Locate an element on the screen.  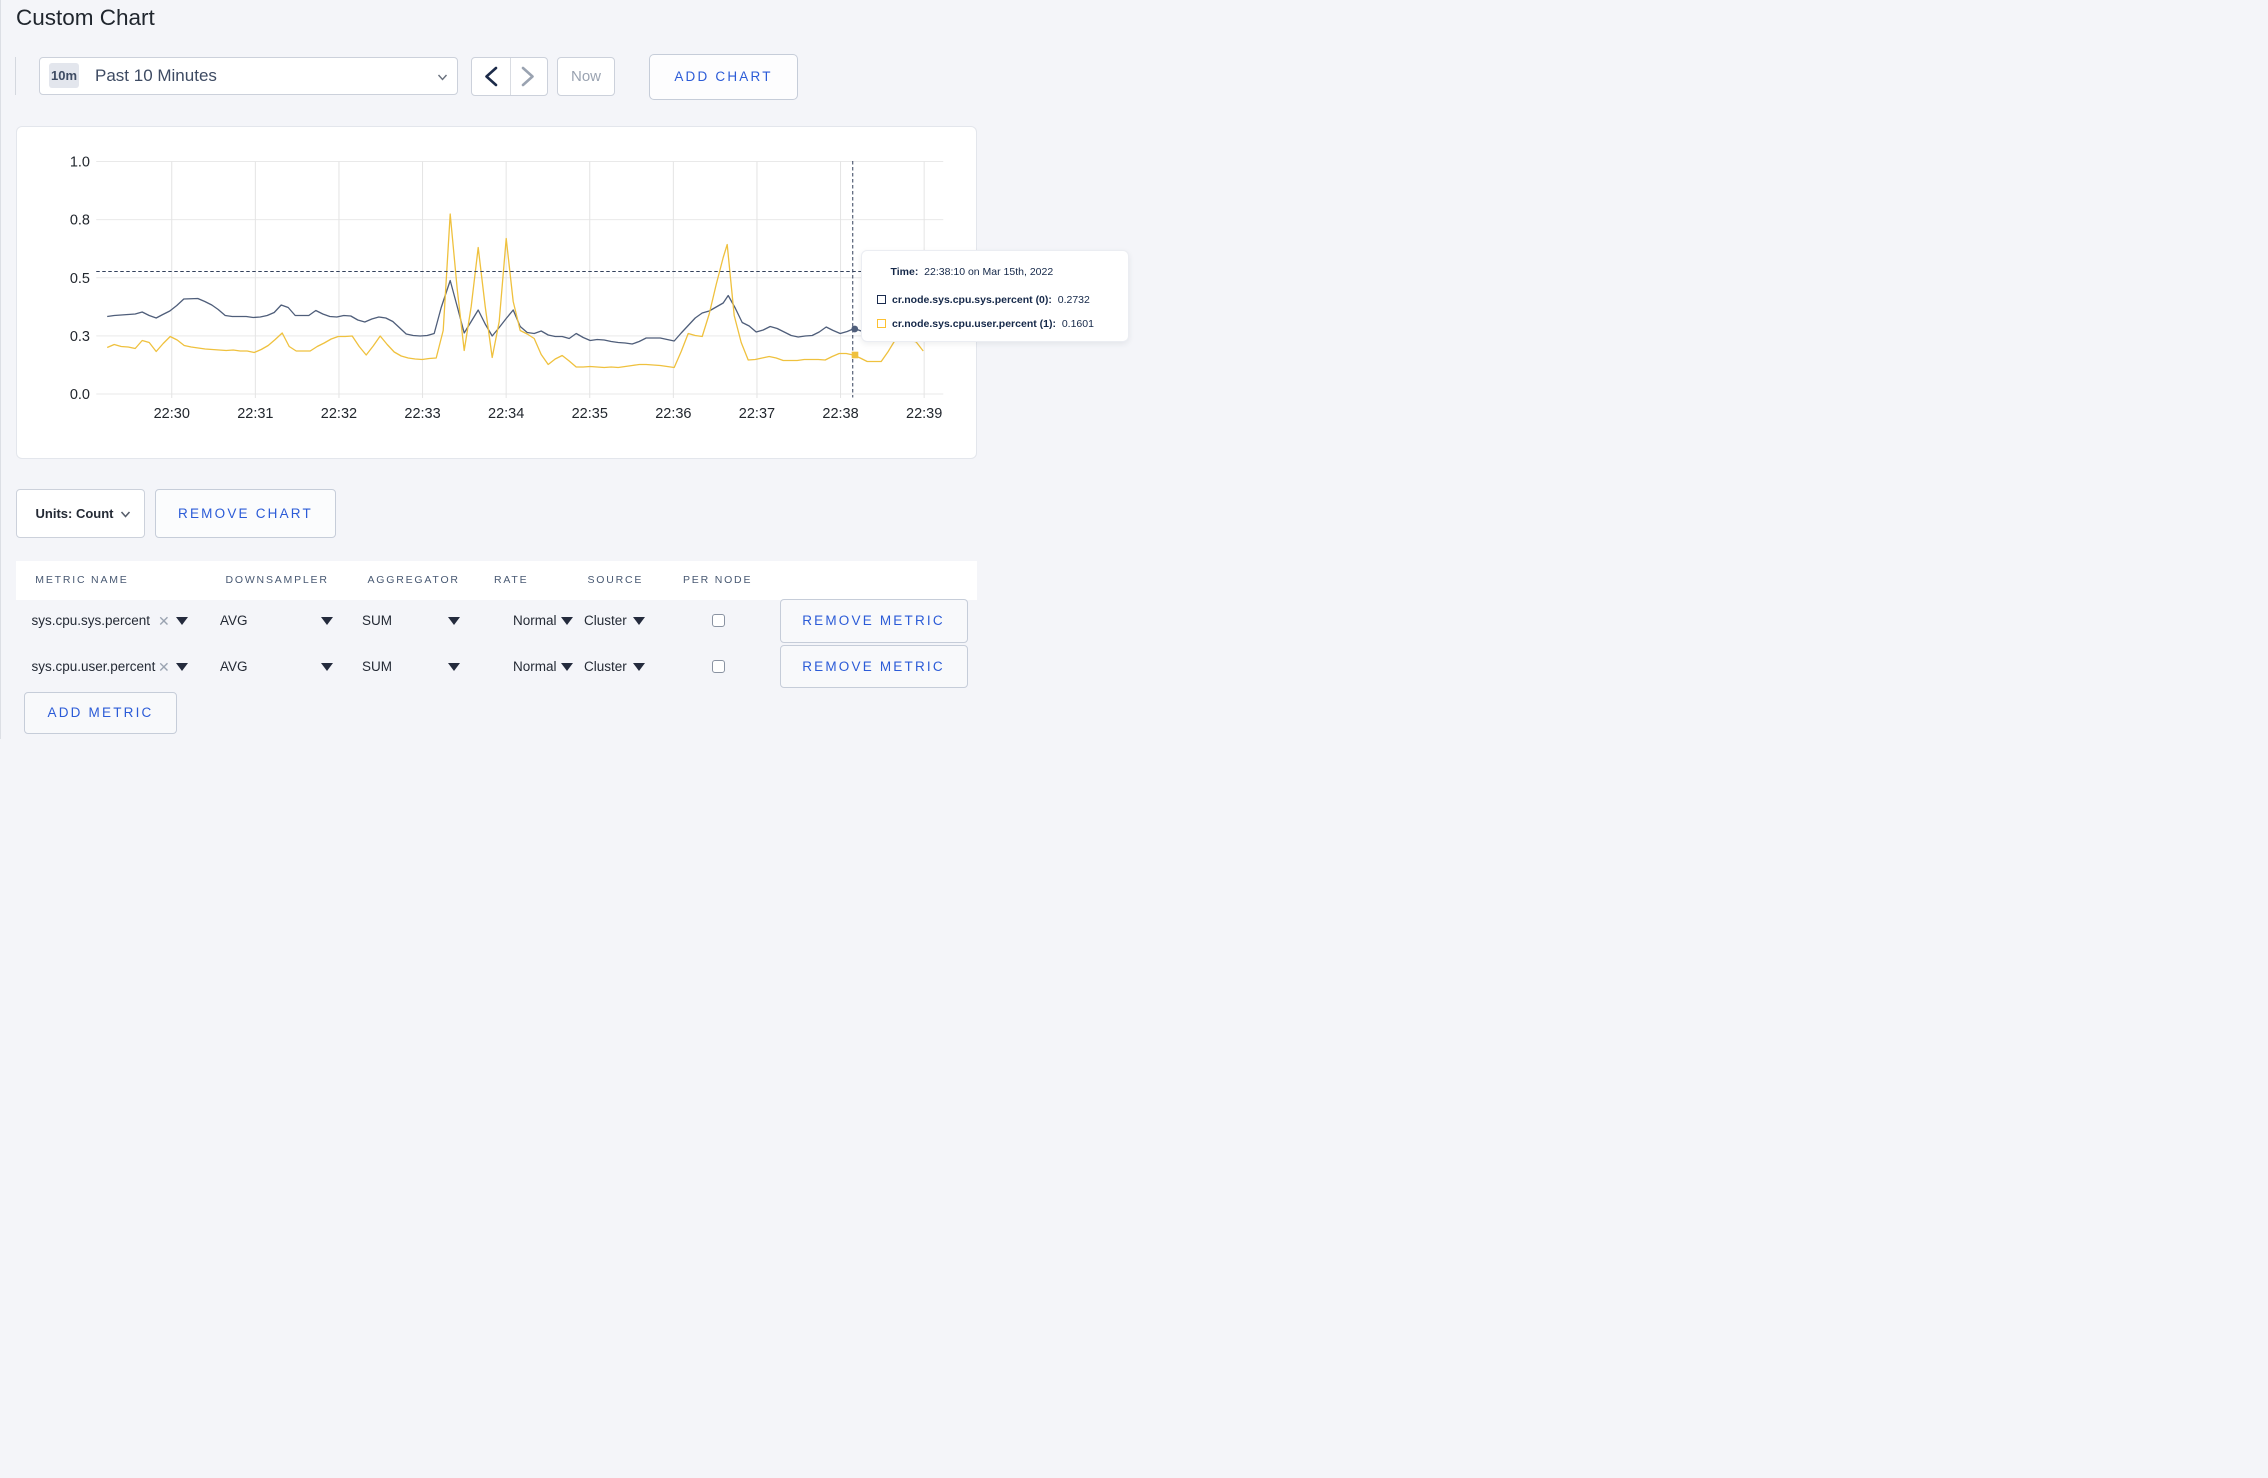
svg-text: 22:38 is located at coordinates (840, 414).